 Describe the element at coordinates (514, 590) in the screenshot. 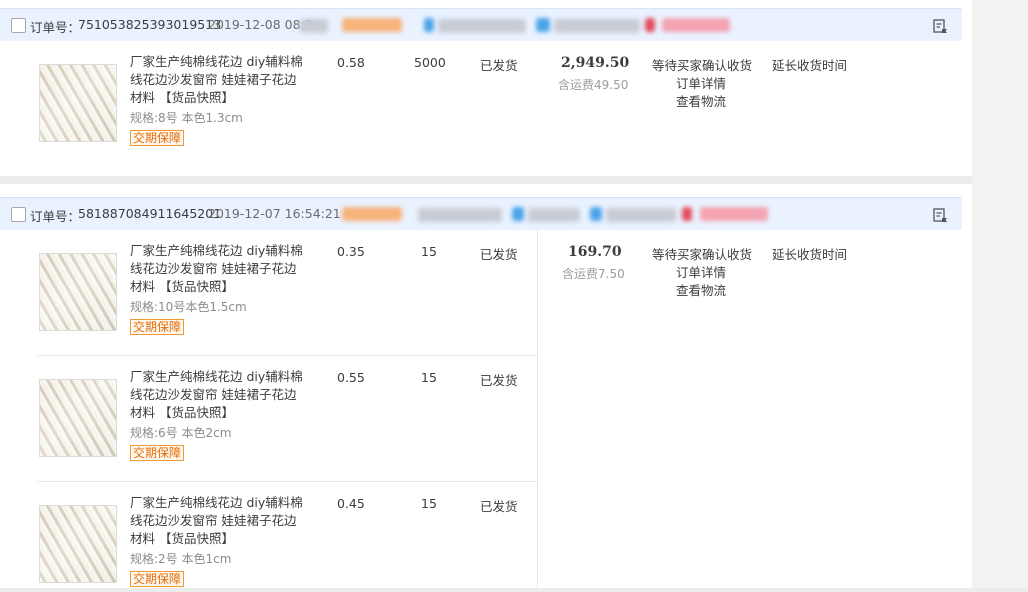

I see `page-bottom-border` at that location.